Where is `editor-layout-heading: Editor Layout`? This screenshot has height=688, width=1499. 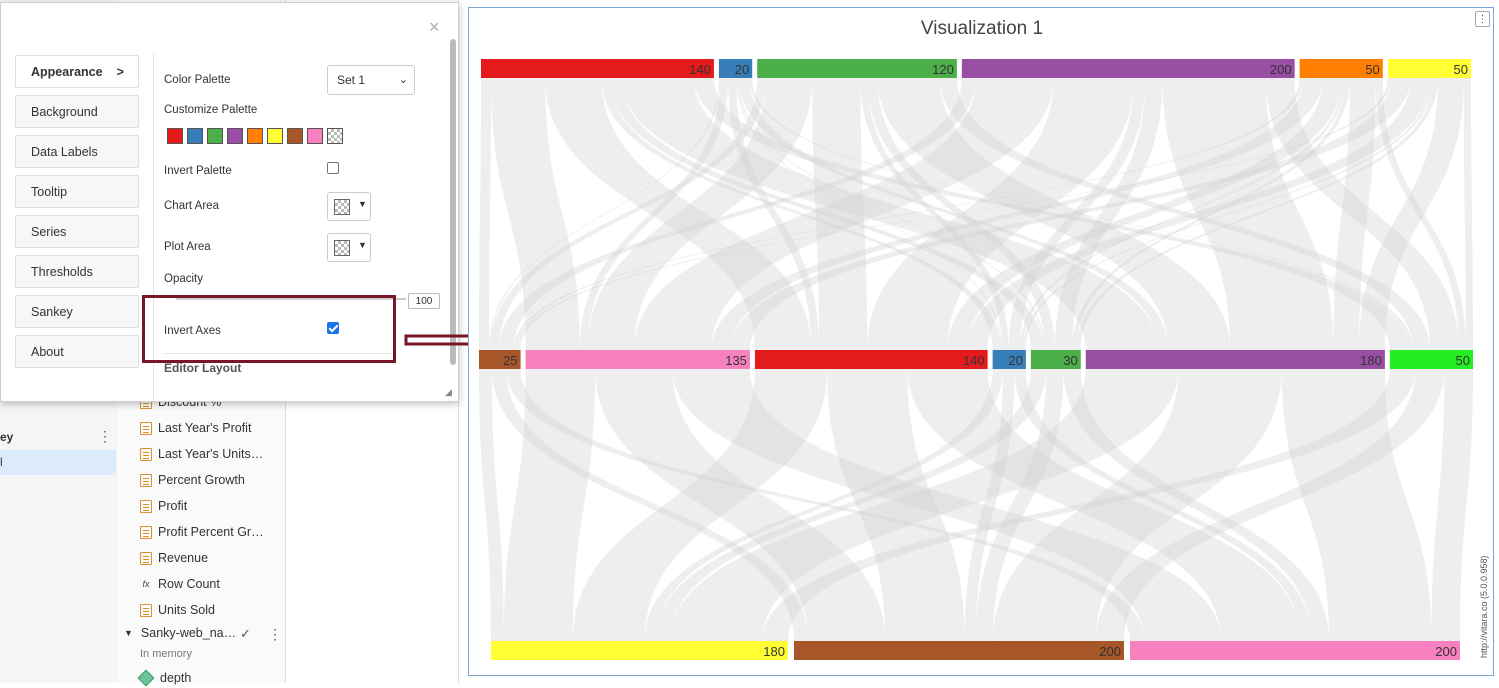
editor-layout-heading: Editor Layout is located at coordinates (203, 368).